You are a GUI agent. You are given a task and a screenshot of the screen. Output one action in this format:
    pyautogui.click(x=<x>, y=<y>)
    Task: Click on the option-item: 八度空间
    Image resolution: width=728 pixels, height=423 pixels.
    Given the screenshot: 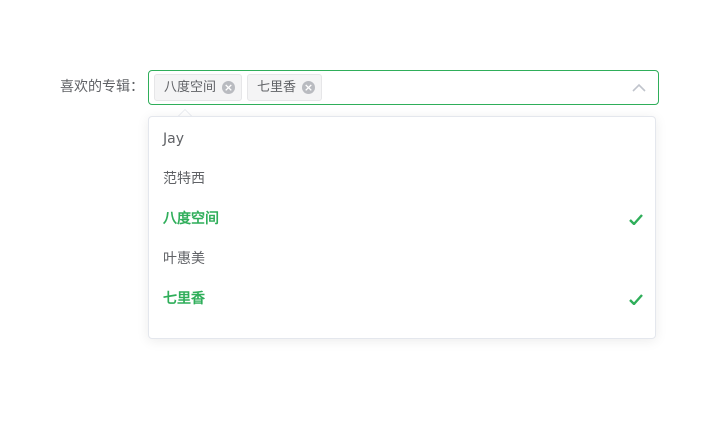 What is the action you would take?
    pyautogui.click(x=402, y=219)
    